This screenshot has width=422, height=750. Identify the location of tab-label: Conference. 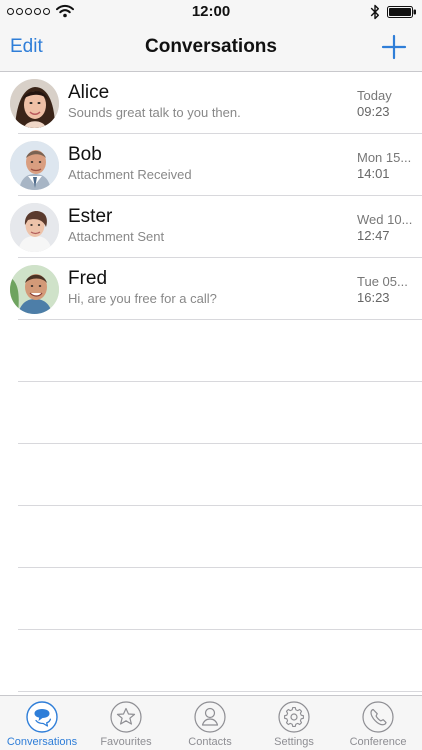
(378, 742).